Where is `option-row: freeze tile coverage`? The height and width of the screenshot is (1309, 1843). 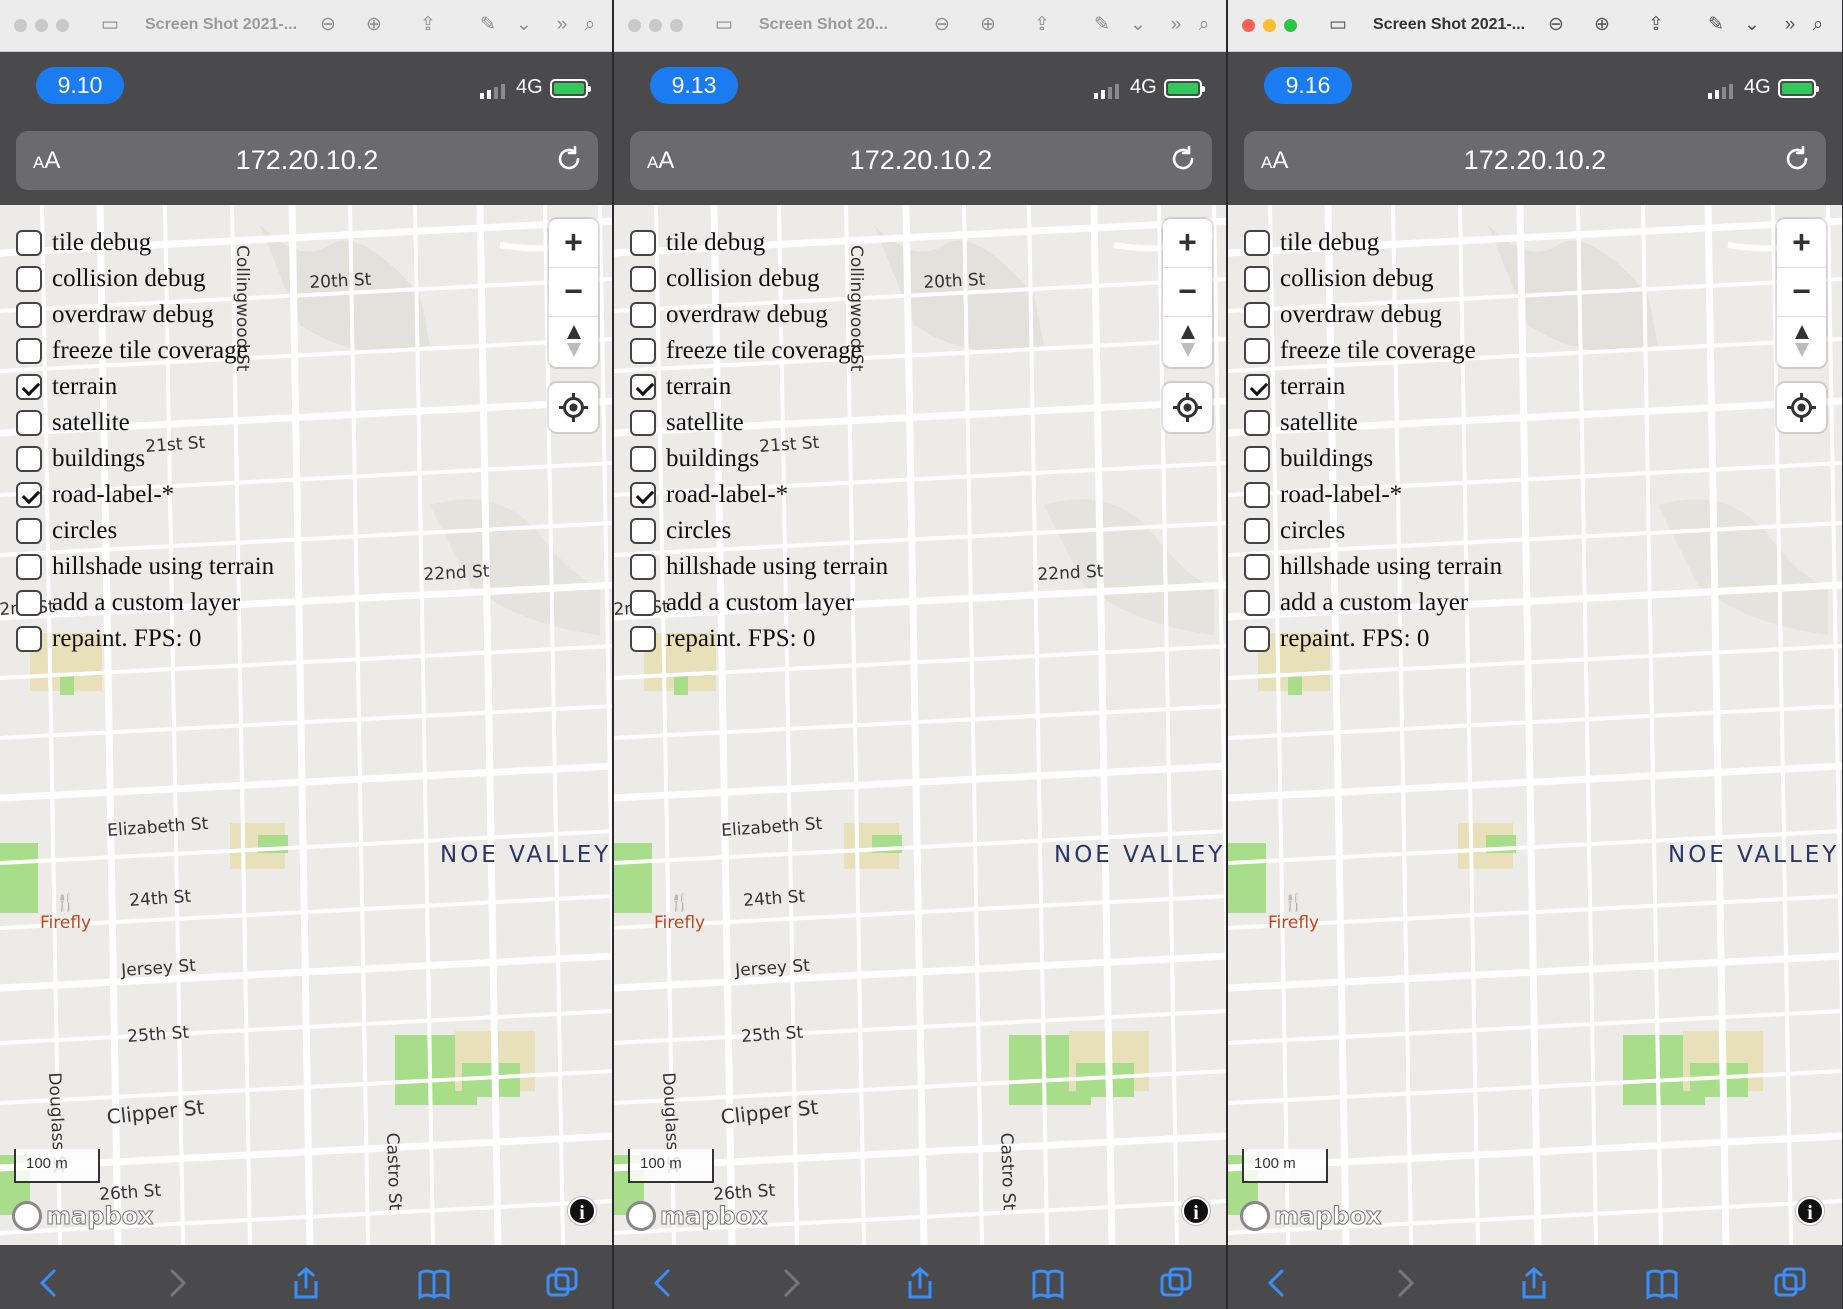 option-row: freeze tile coverage is located at coordinates (145, 351).